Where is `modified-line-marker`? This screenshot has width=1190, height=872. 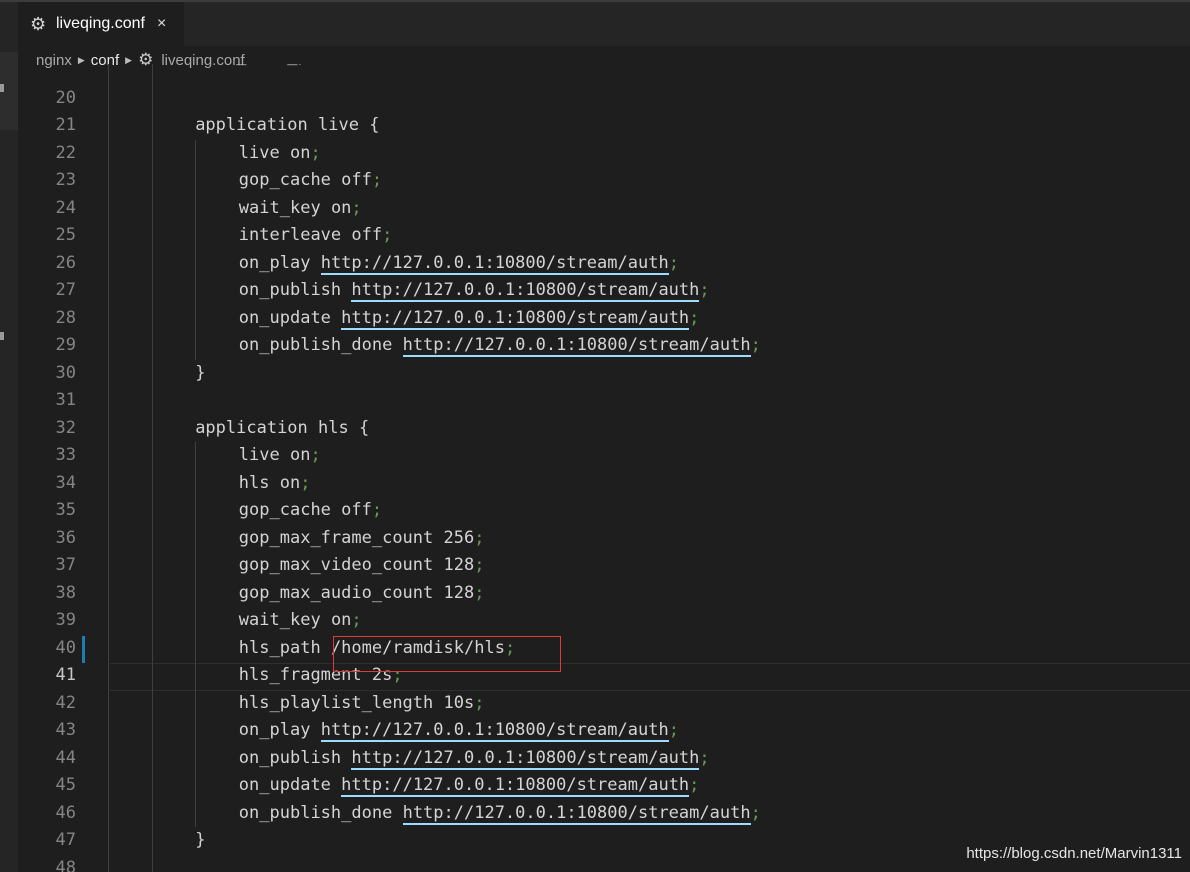 modified-line-marker is located at coordinates (83, 649).